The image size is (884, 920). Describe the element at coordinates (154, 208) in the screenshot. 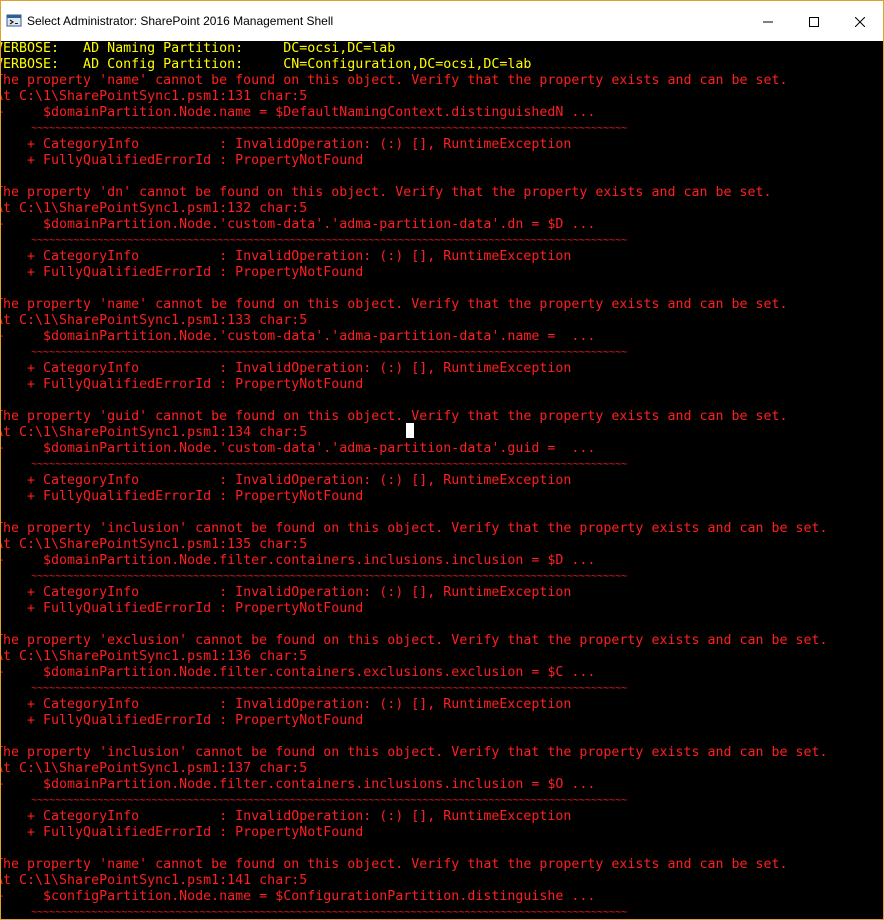

I see `error-line: At C:\1\SharePointSync1.psm1:132 char:5` at that location.